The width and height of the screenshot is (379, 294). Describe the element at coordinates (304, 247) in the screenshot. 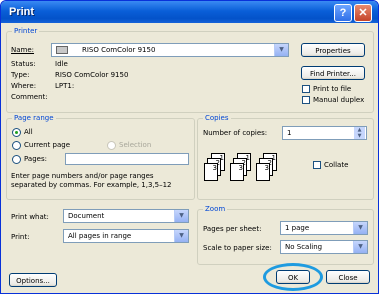

I see `scale-to-paper-value: No Scaling` at that location.